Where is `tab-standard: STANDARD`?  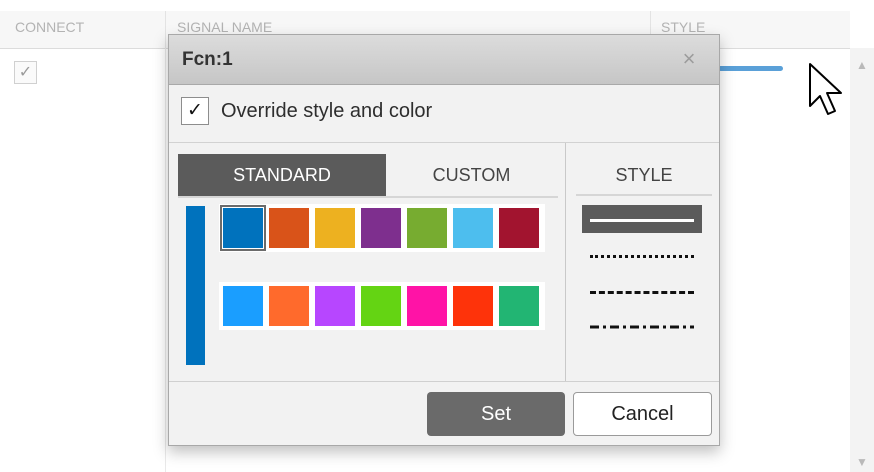
tab-standard: STANDARD is located at coordinates (282, 175).